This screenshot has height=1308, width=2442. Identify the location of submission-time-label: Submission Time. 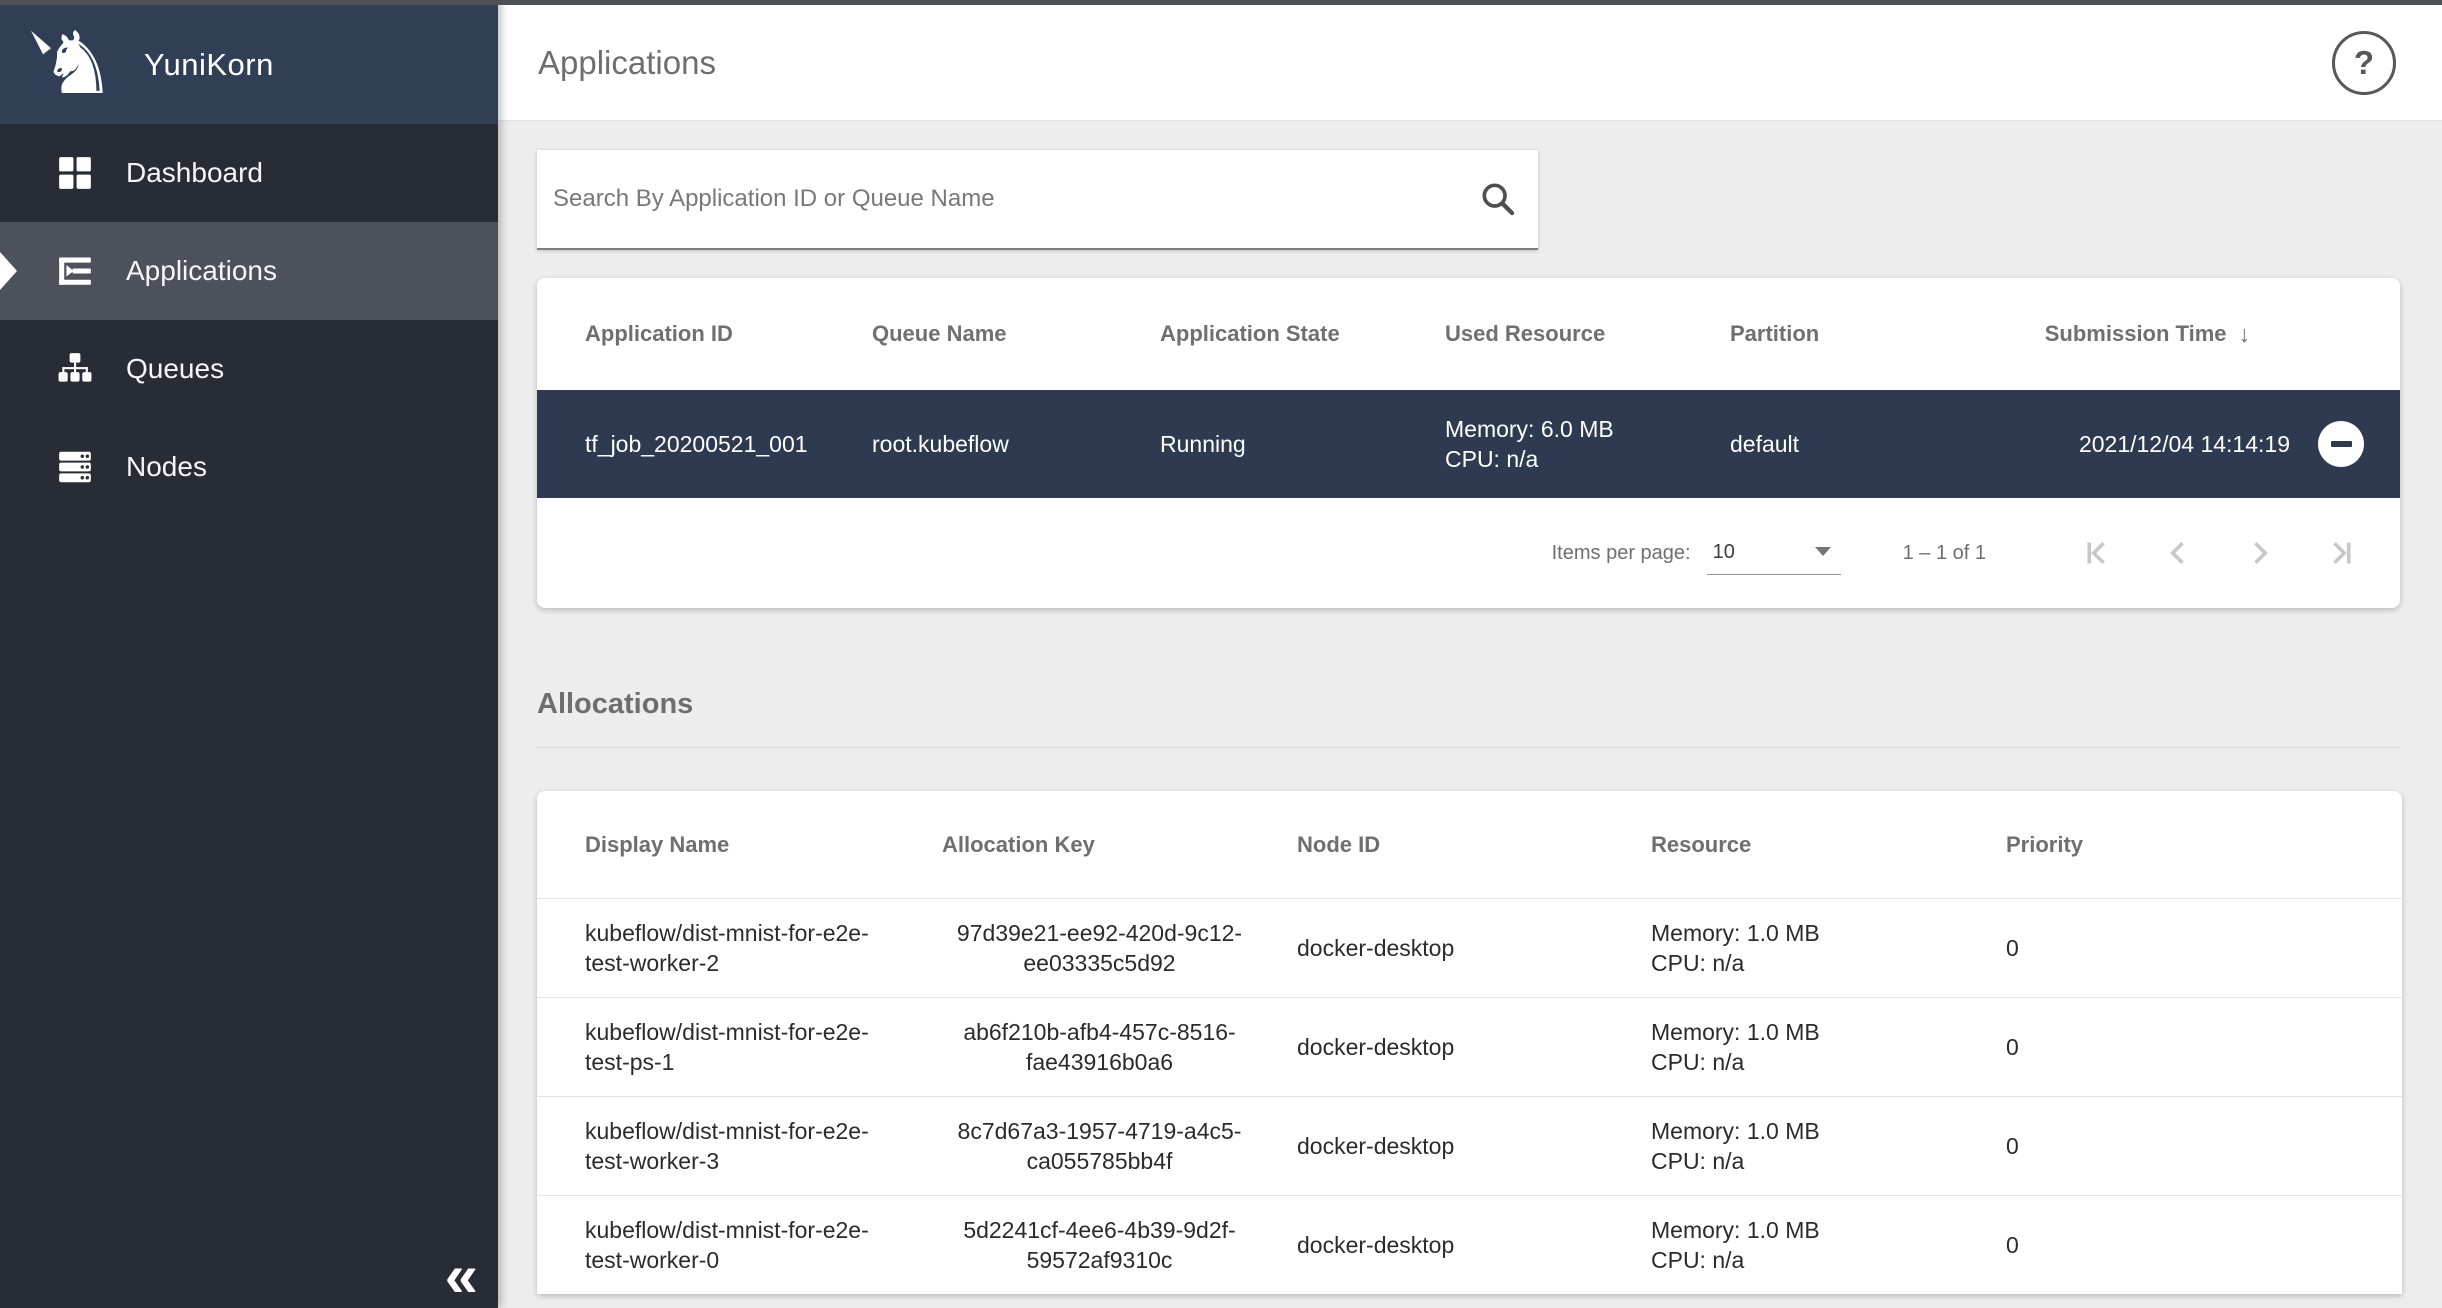
(2135, 333).